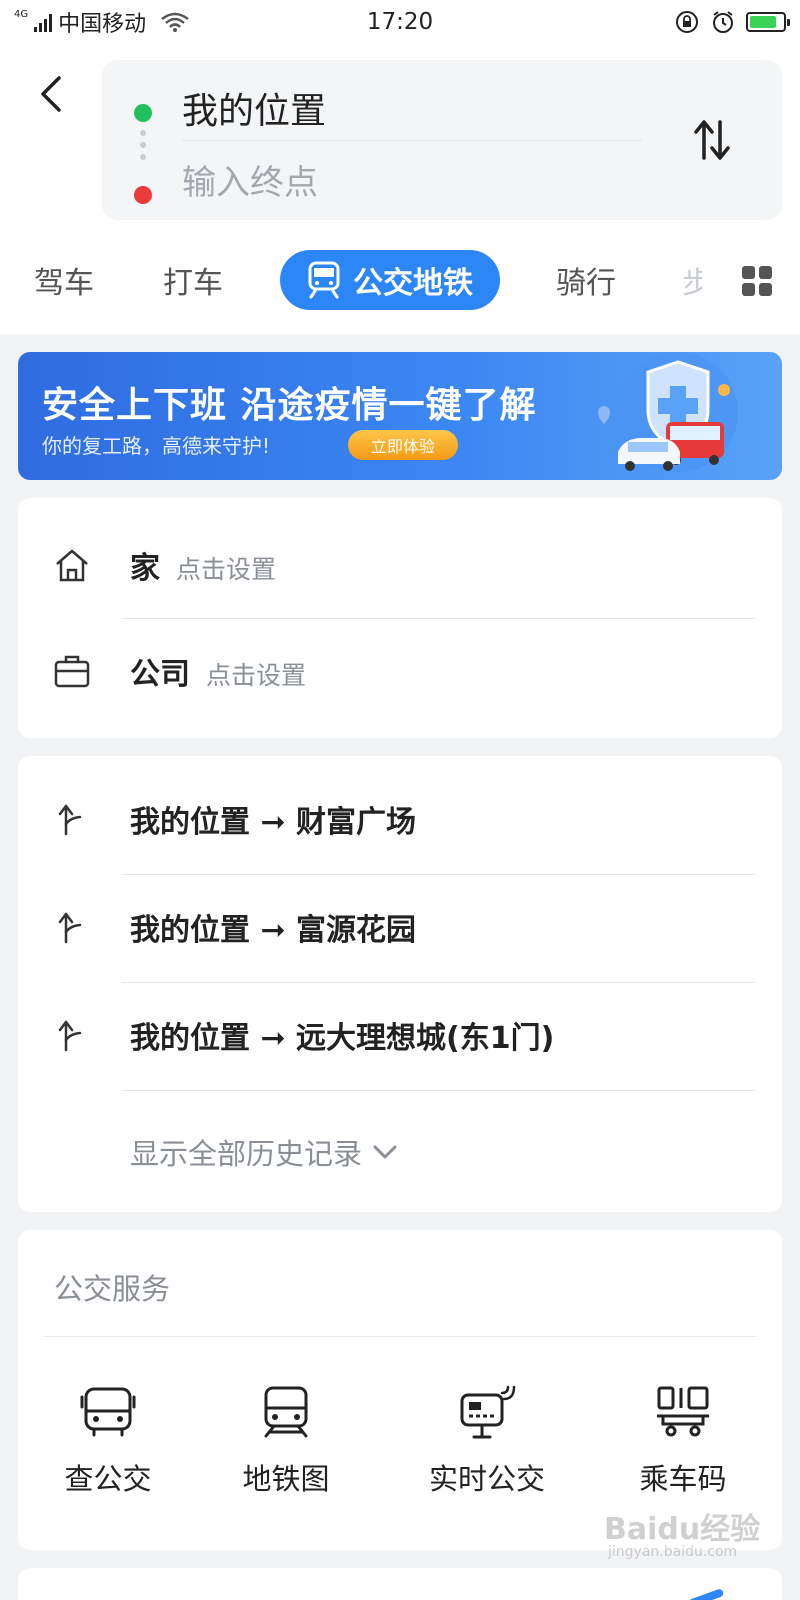  What do you see at coordinates (108, 1452) in the screenshot?
I see `service-query-bus: 查公交` at bounding box center [108, 1452].